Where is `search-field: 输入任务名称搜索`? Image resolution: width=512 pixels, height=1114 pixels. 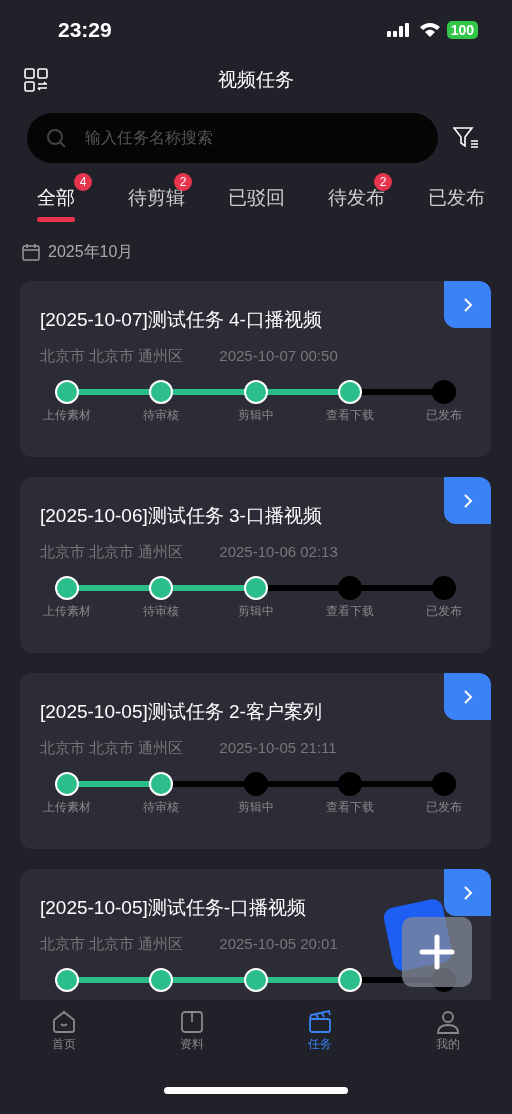 search-field: 输入任务名称搜索 is located at coordinates (232, 138).